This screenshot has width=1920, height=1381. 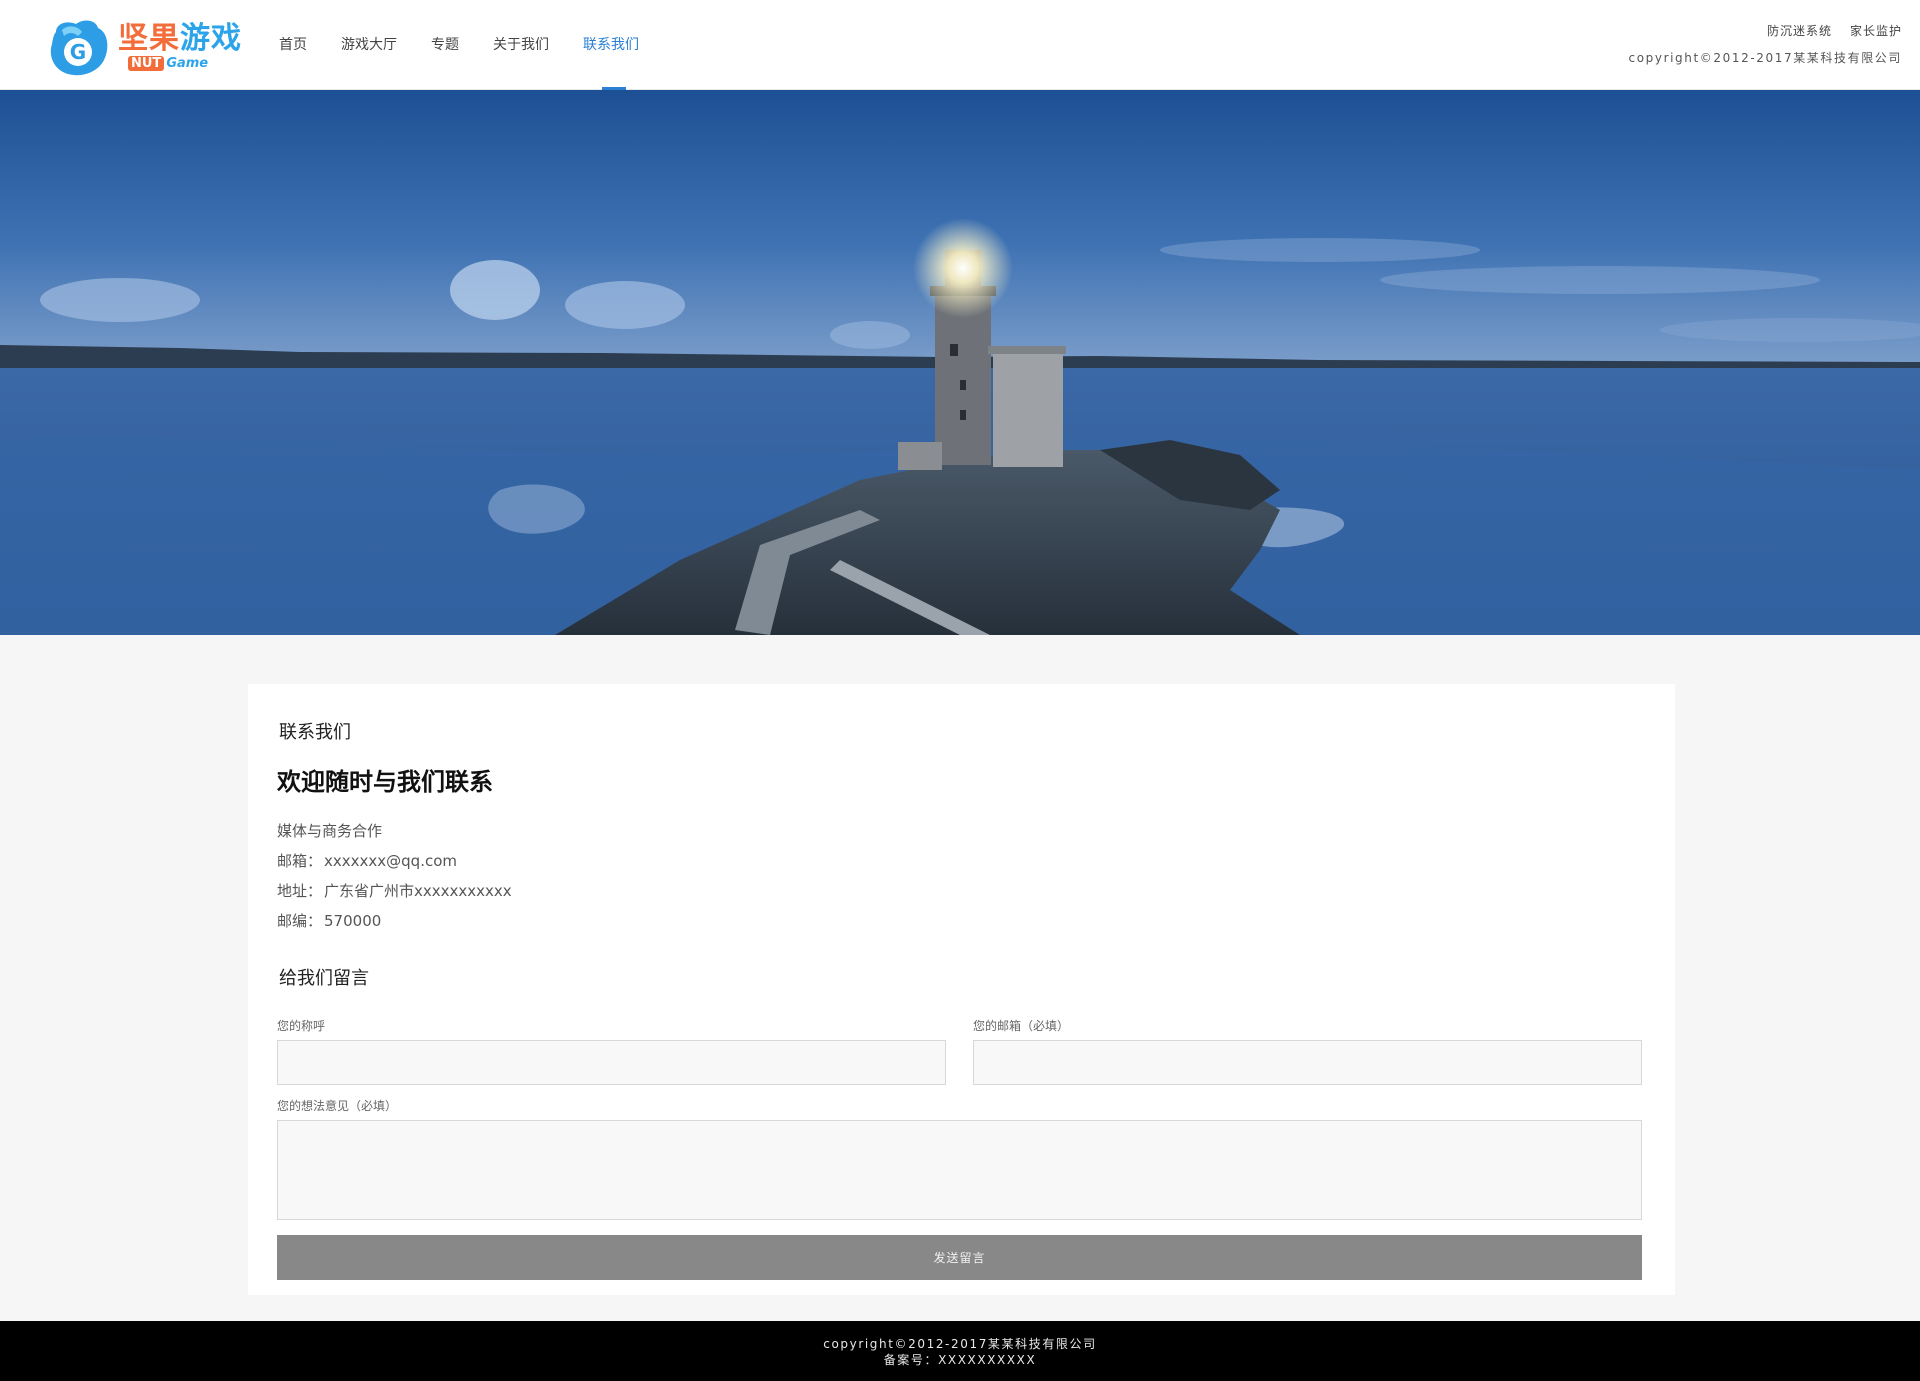 What do you see at coordinates (394, 921) in the screenshot?
I see `info-postcode-row: 邮编： 570000` at bounding box center [394, 921].